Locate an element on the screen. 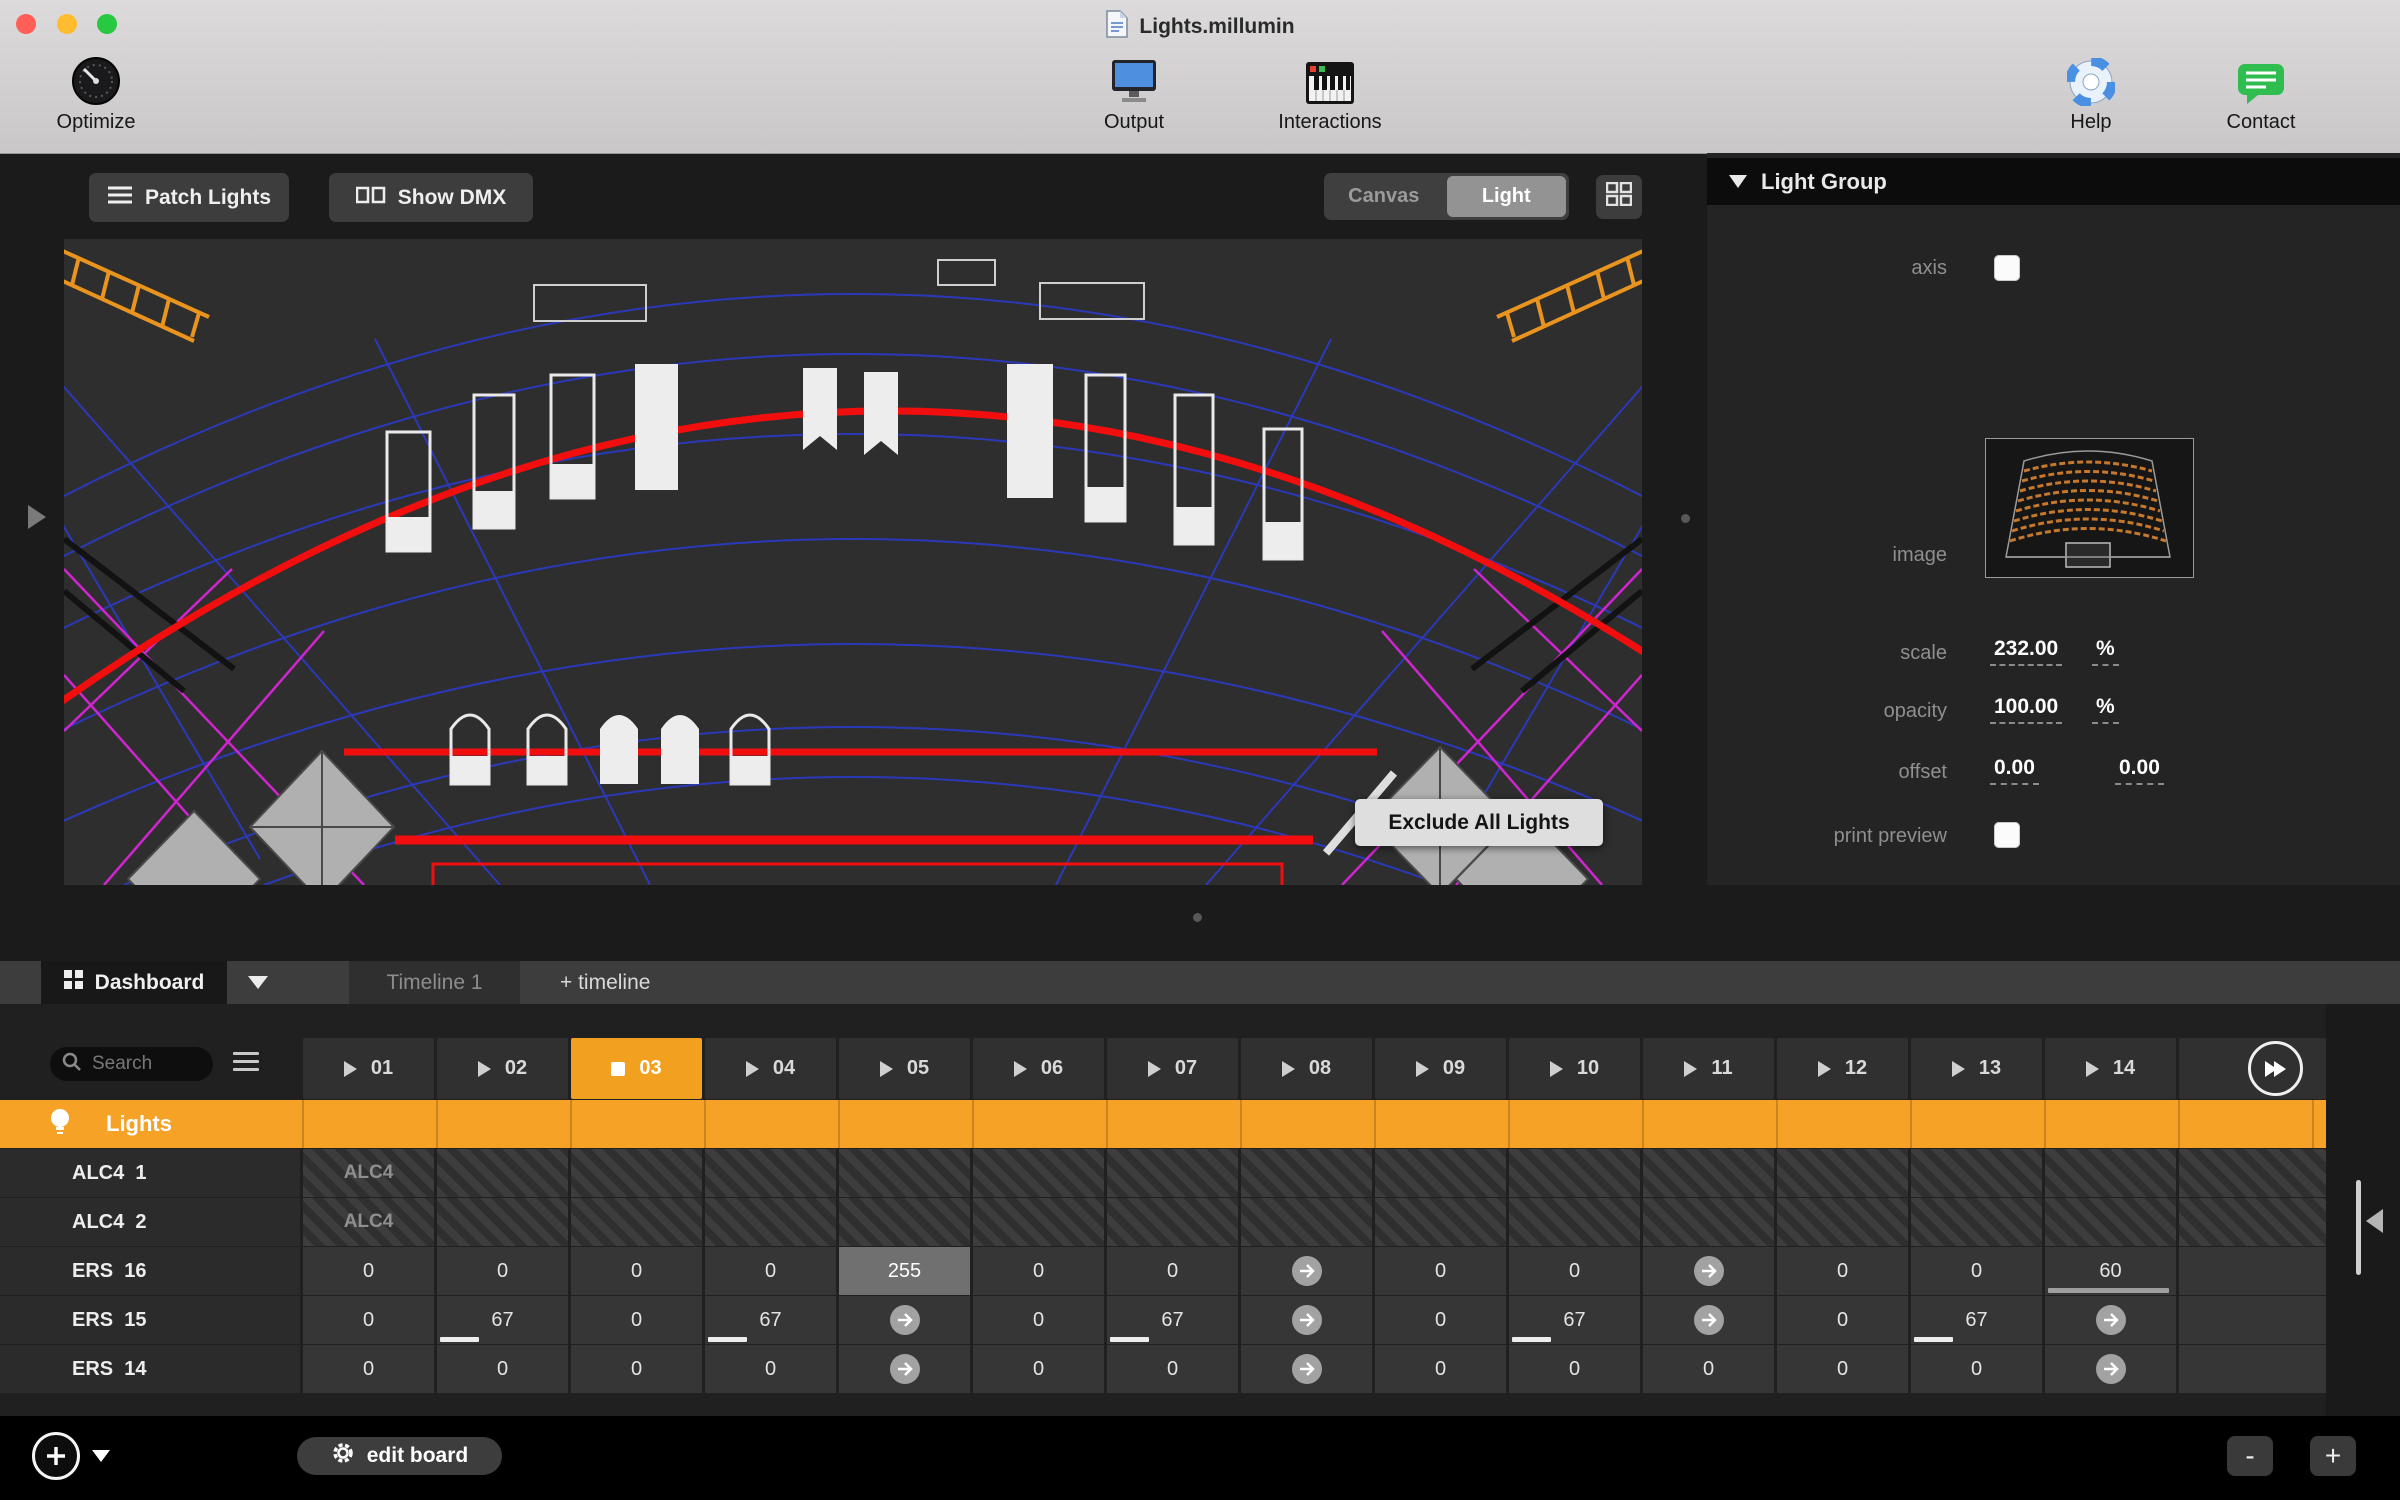 The width and height of the screenshot is (2400, 1500). dashboard-cell: 255 is located at coordinates (904, 1271).